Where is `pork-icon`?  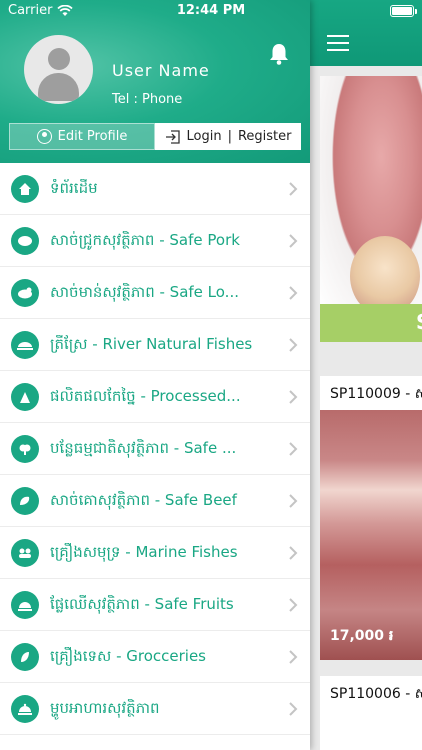 pork-icon is located at coordinates (25, 241).